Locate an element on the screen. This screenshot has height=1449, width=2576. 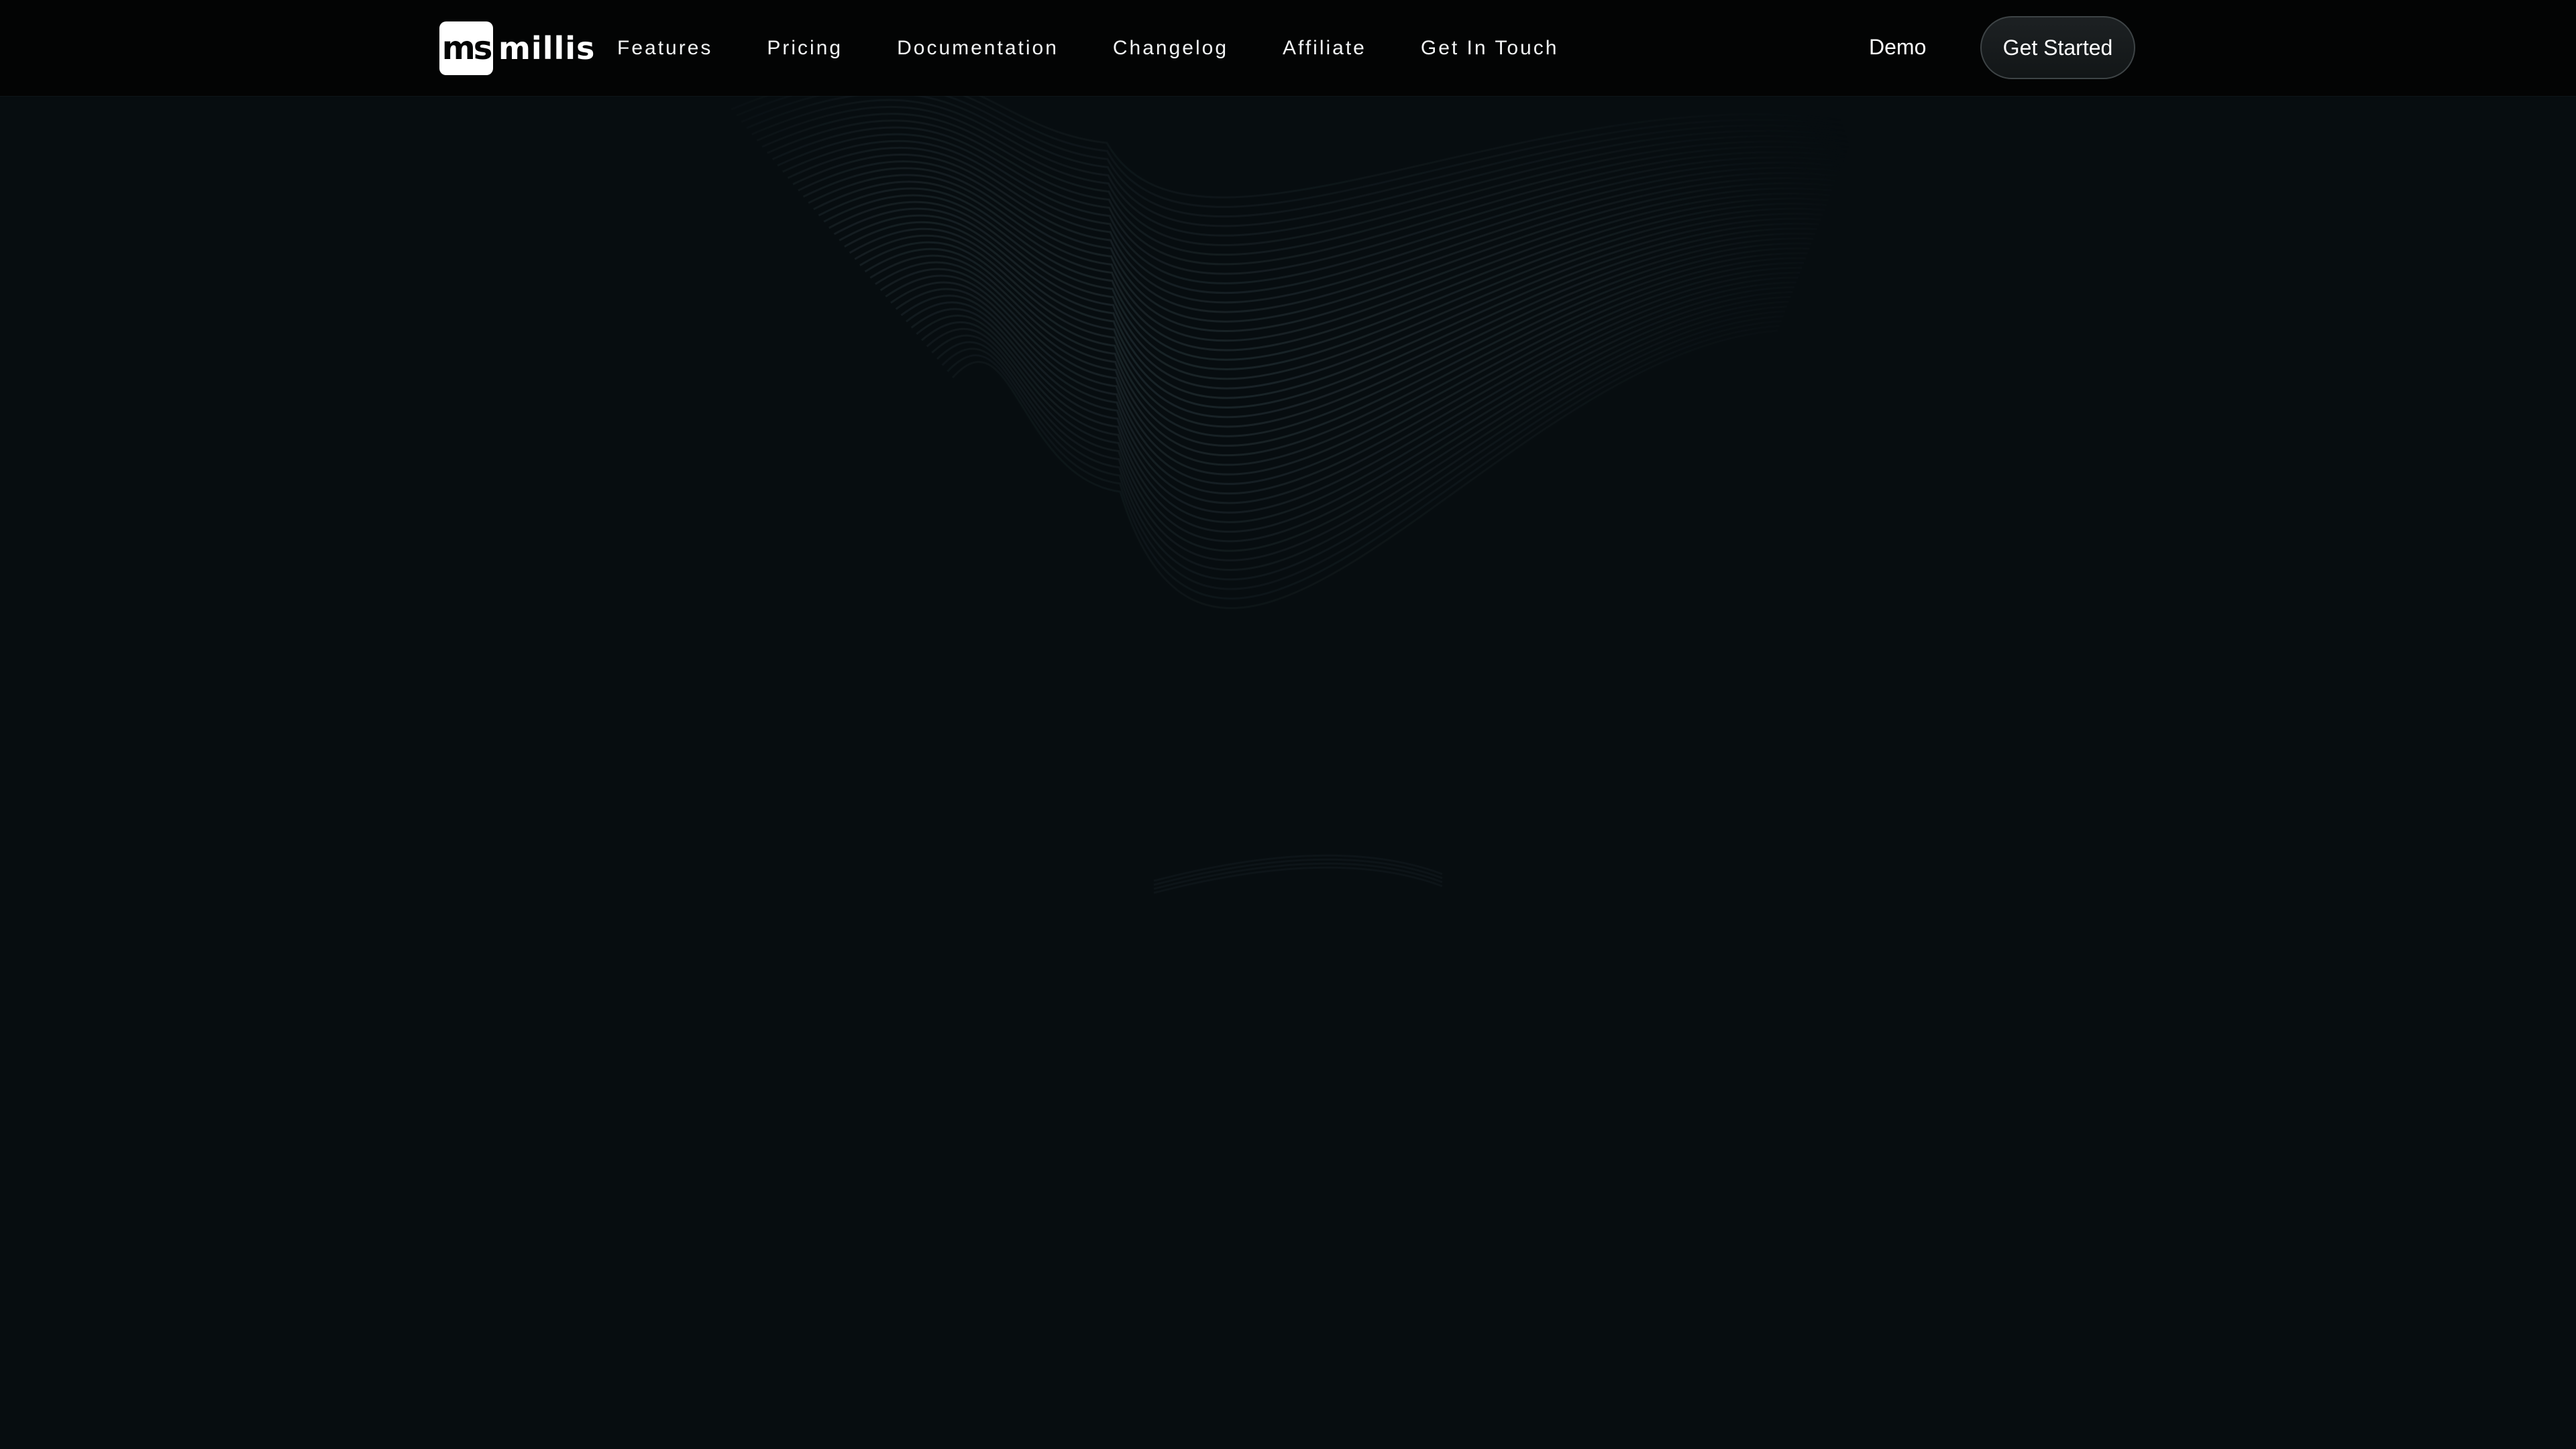
nav-link-pricing: Pricing is located at coordinates (805, 48).